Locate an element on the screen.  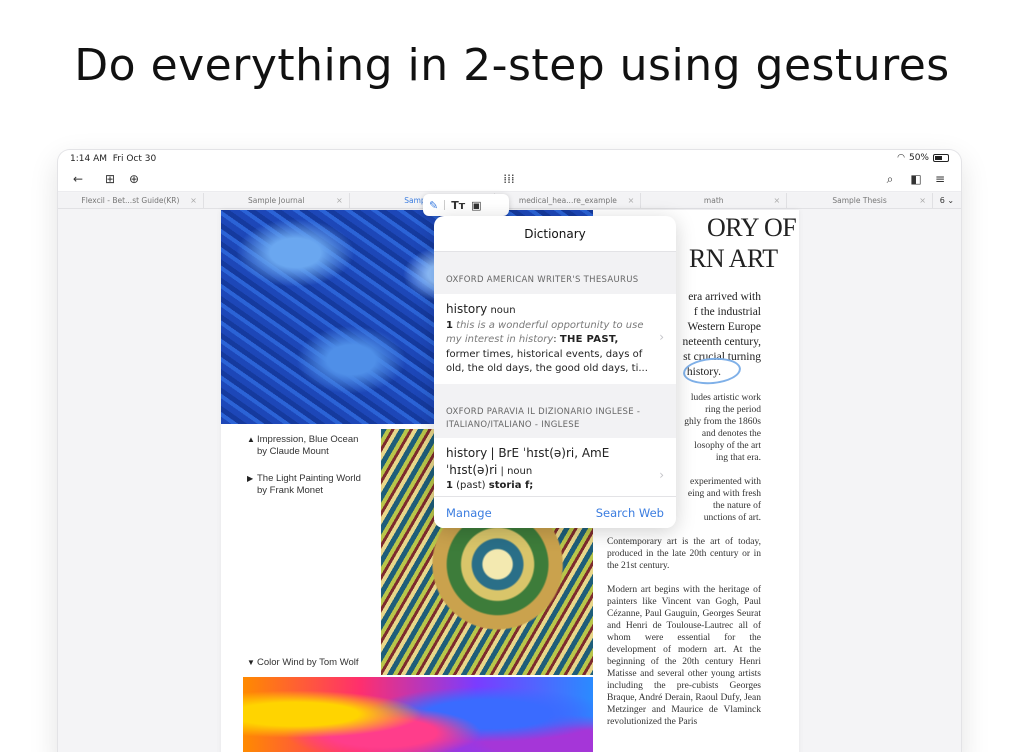
text-tool-icon: Tт is located at coordinates (458, 205).